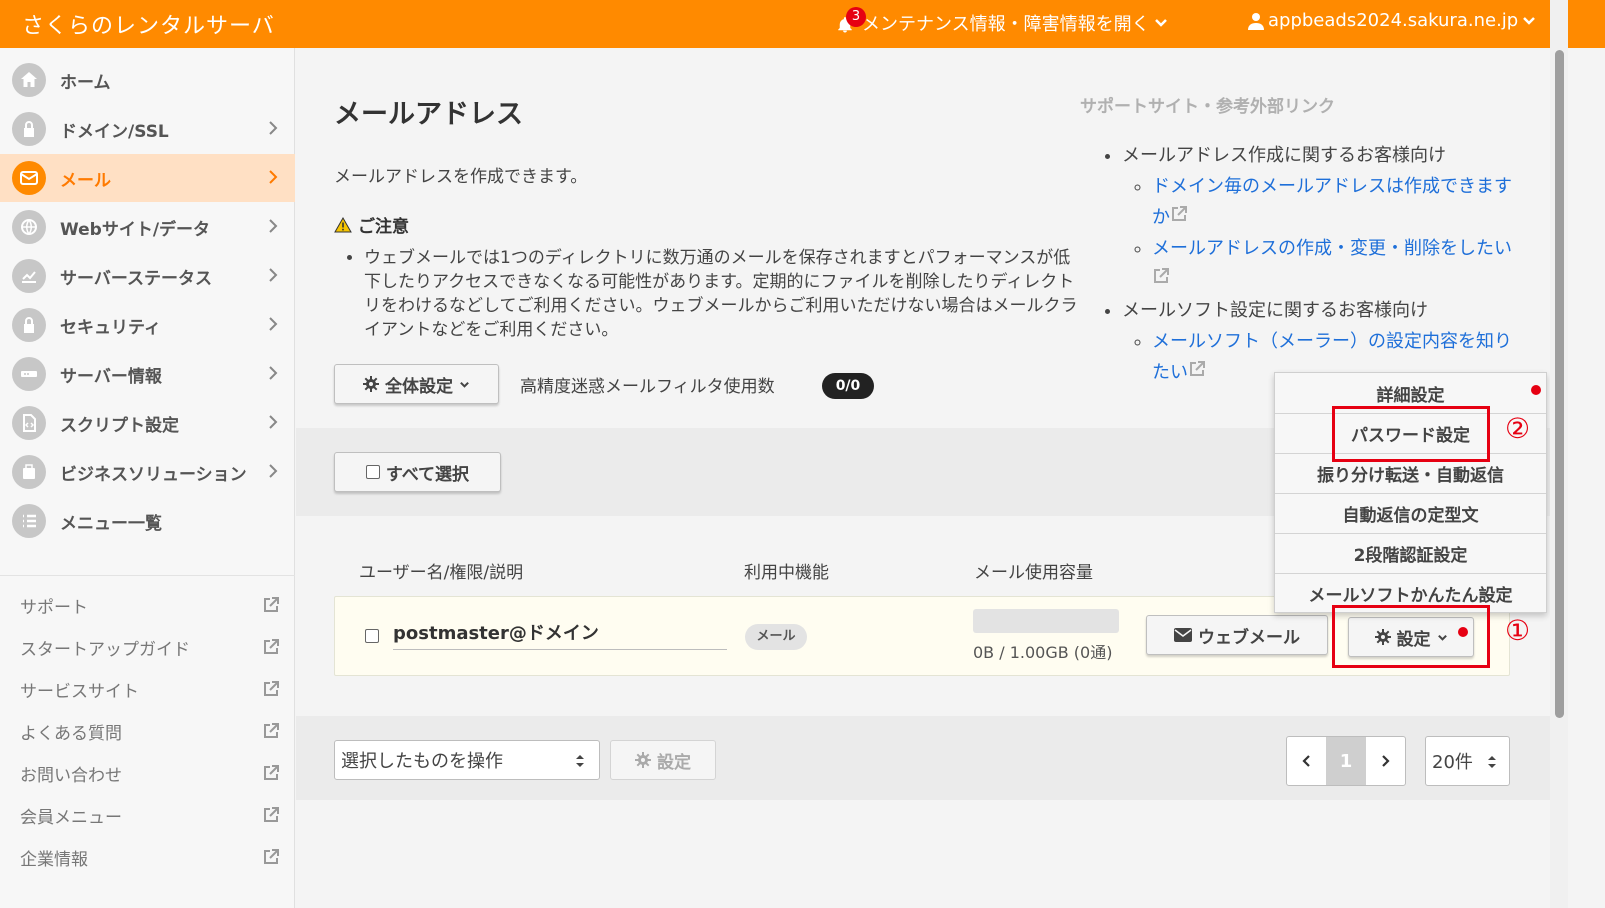 The width and height of the screenshot is (1605, 908). Describe the element at coordinates (643, 760) in the screenshot. I see `gear-icon` at that location.